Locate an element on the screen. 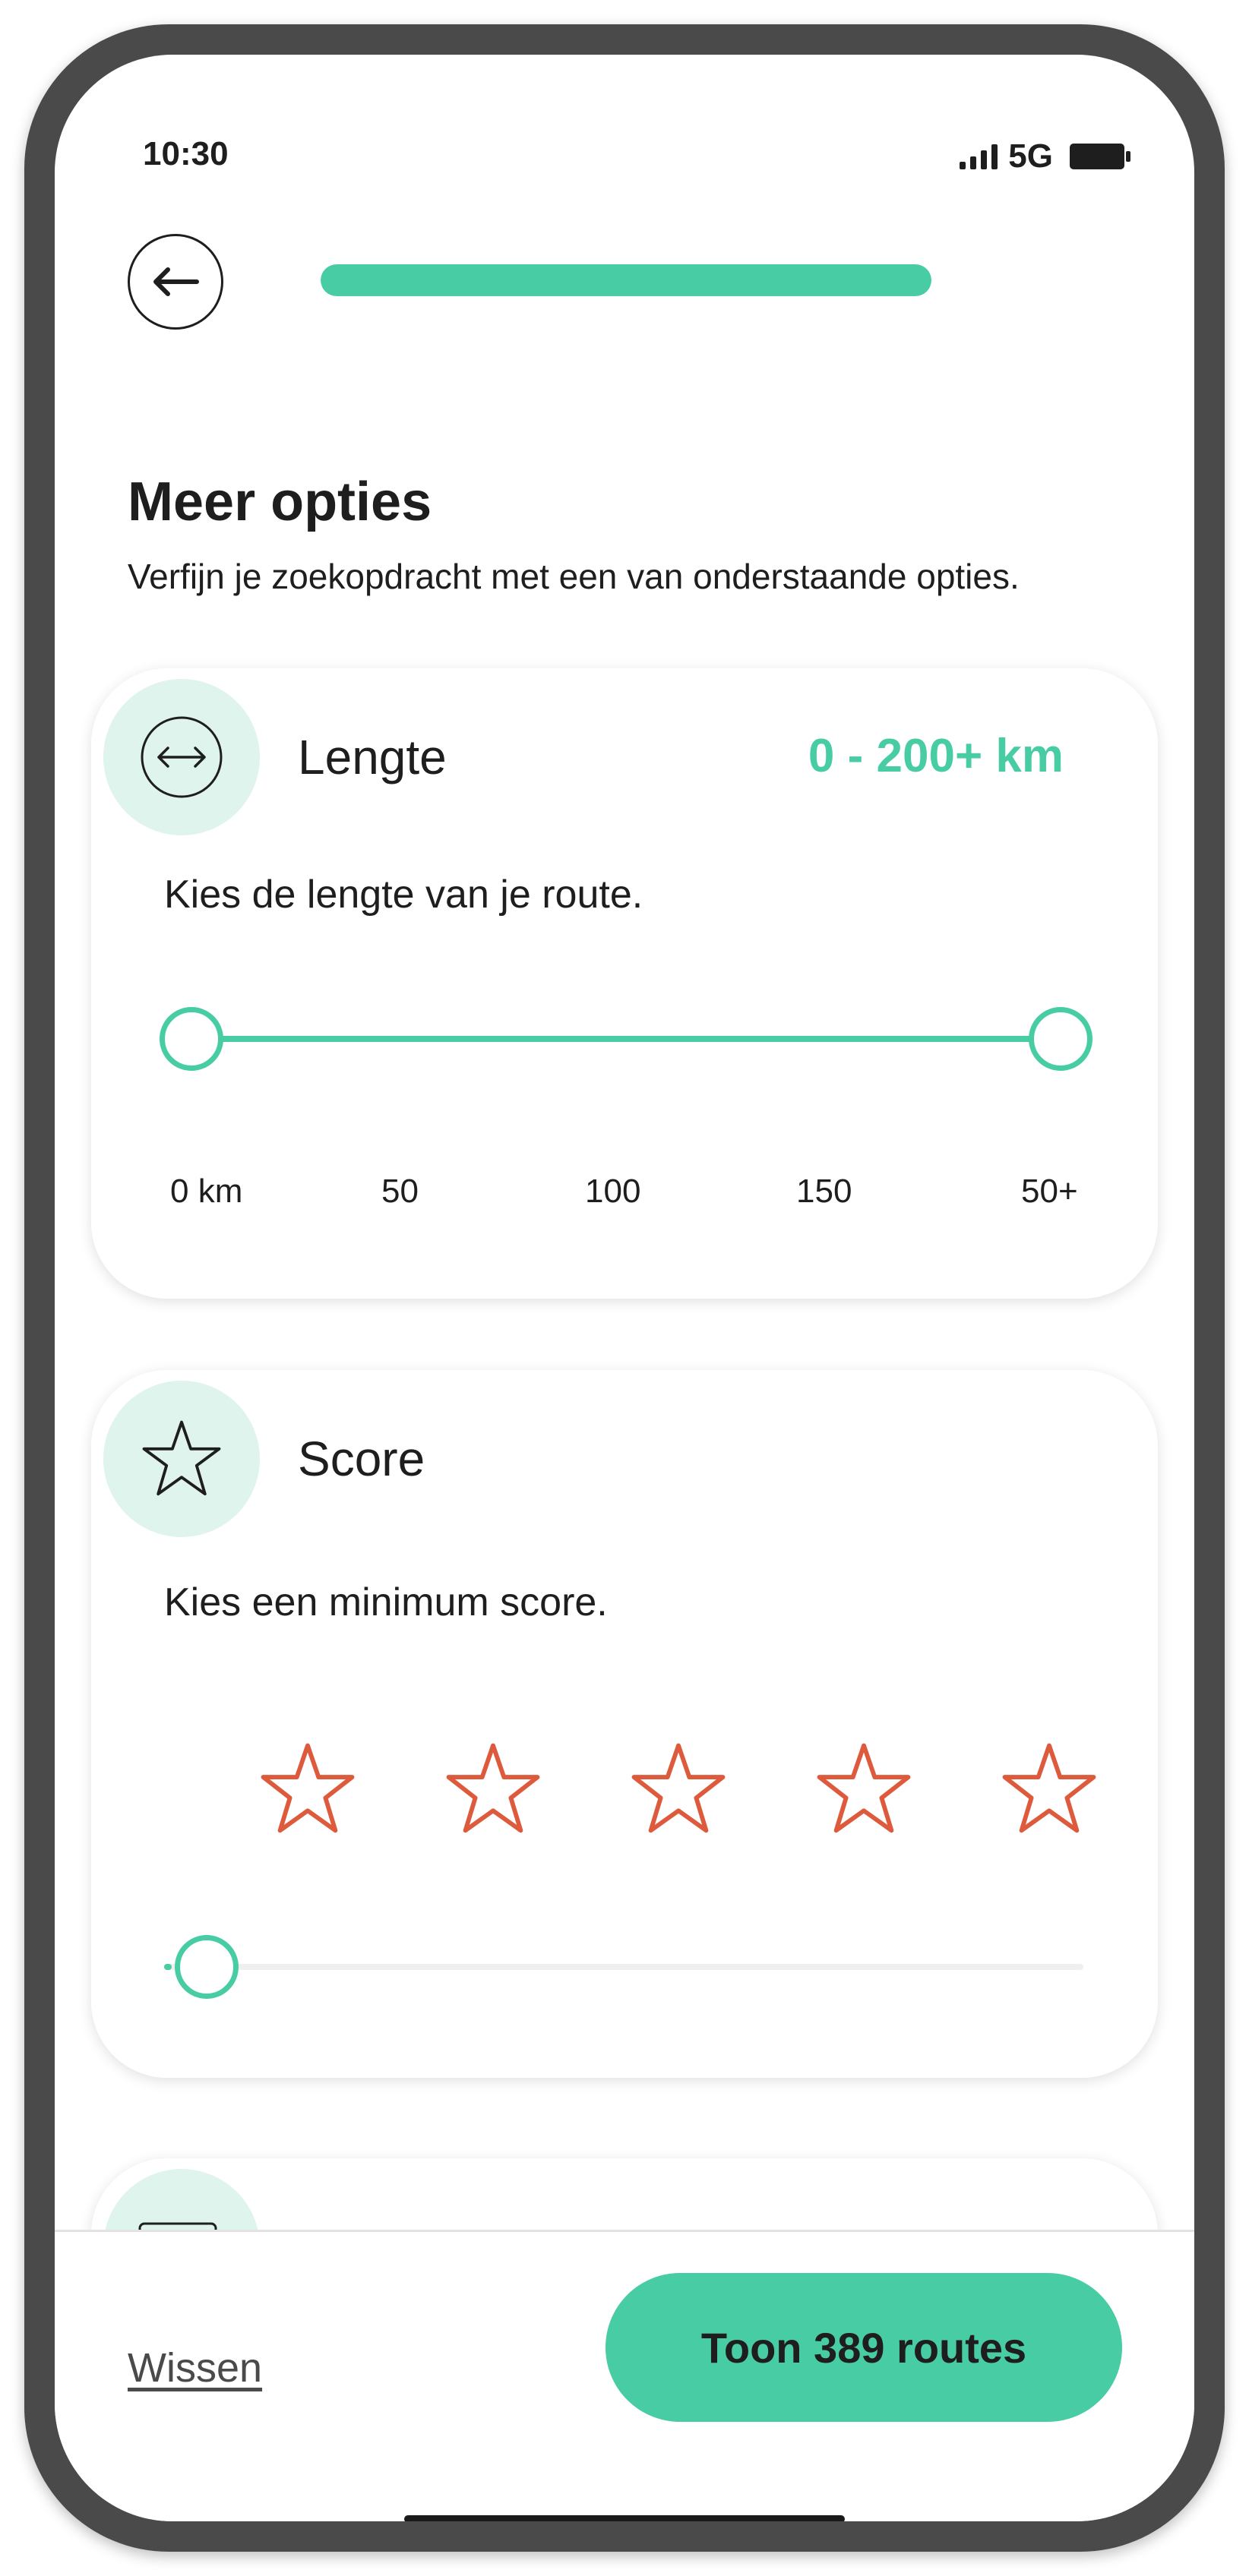 This screenshot has height=2576, width=1249. back-button is located at coordinates (175, 282).